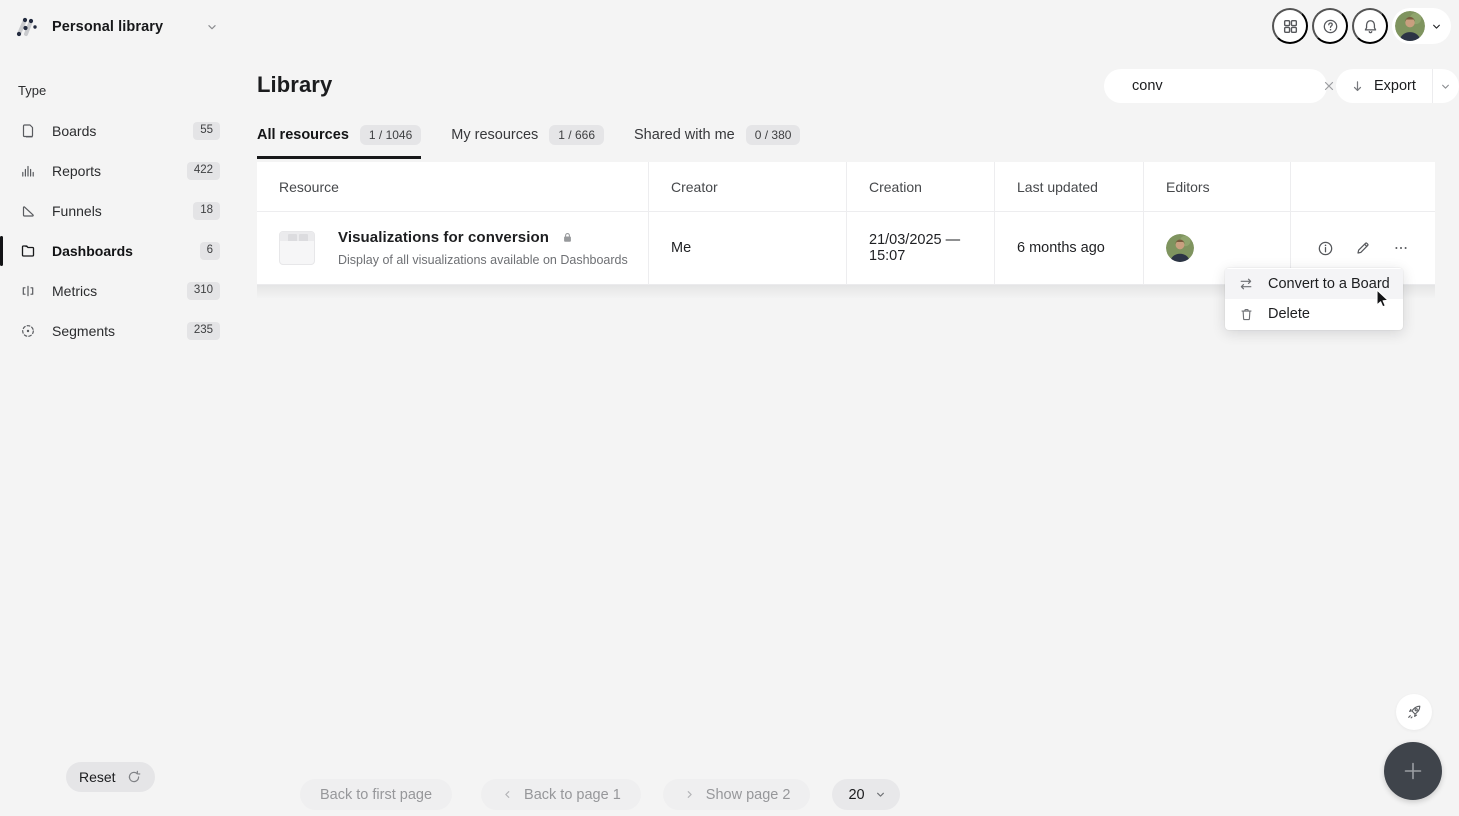  What do you see at coordinates (748, 794) in the screenshot?
I see `pagination-label: Show page 2` at bounding box center [748, 794].